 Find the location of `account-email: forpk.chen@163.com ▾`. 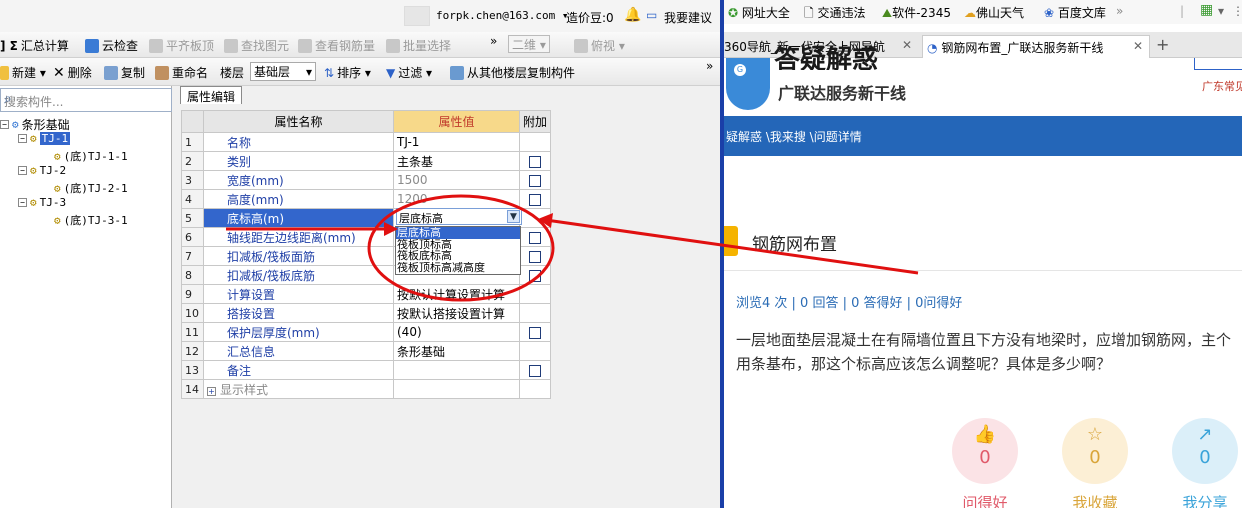

account-email: forpk.chen@163.com ▾ is located at coordinates (502, 15).